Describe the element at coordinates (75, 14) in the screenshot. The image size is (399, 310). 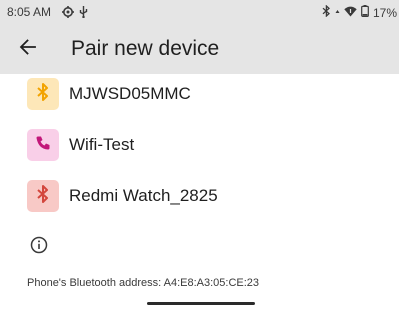
I see `status-left-icons` at that location.